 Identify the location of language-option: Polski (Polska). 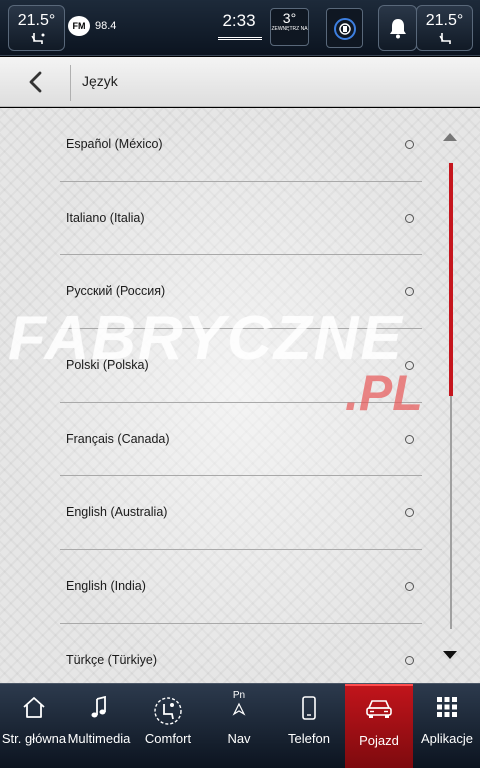
(241, 366).